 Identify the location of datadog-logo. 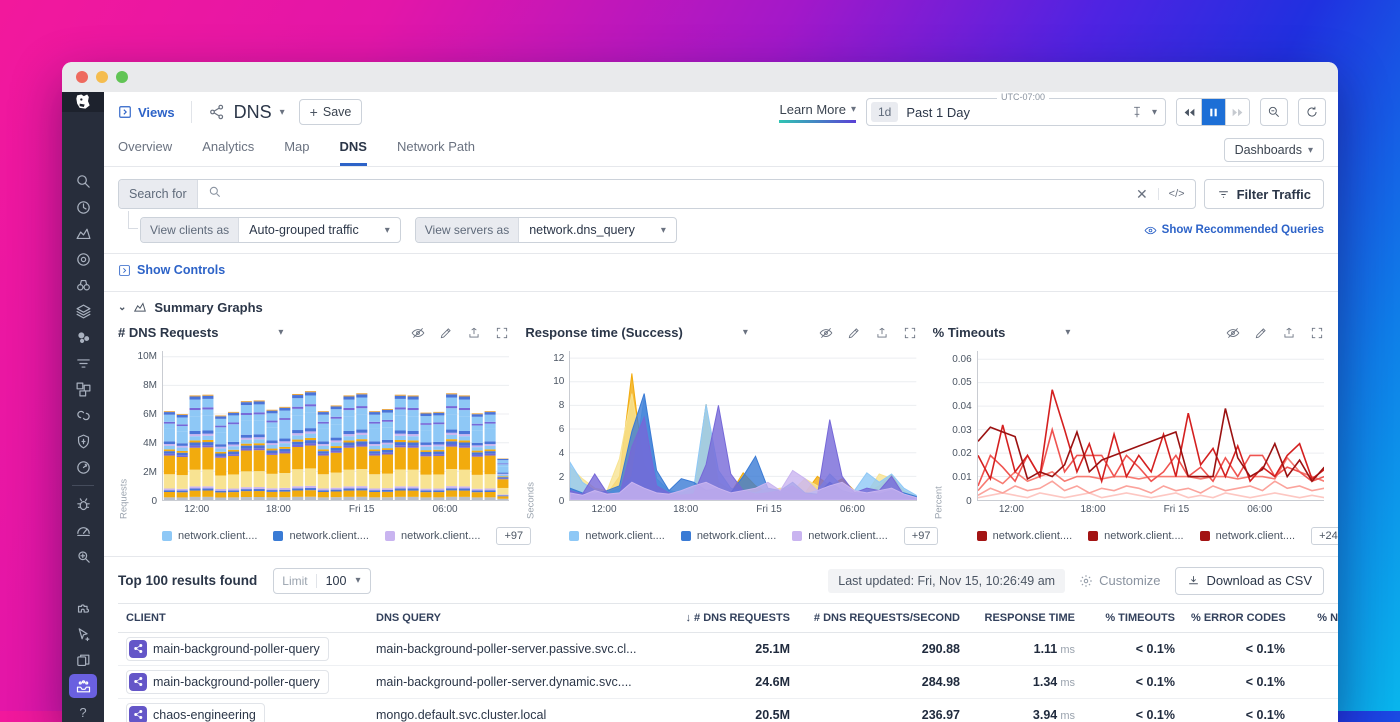
(83, 102).